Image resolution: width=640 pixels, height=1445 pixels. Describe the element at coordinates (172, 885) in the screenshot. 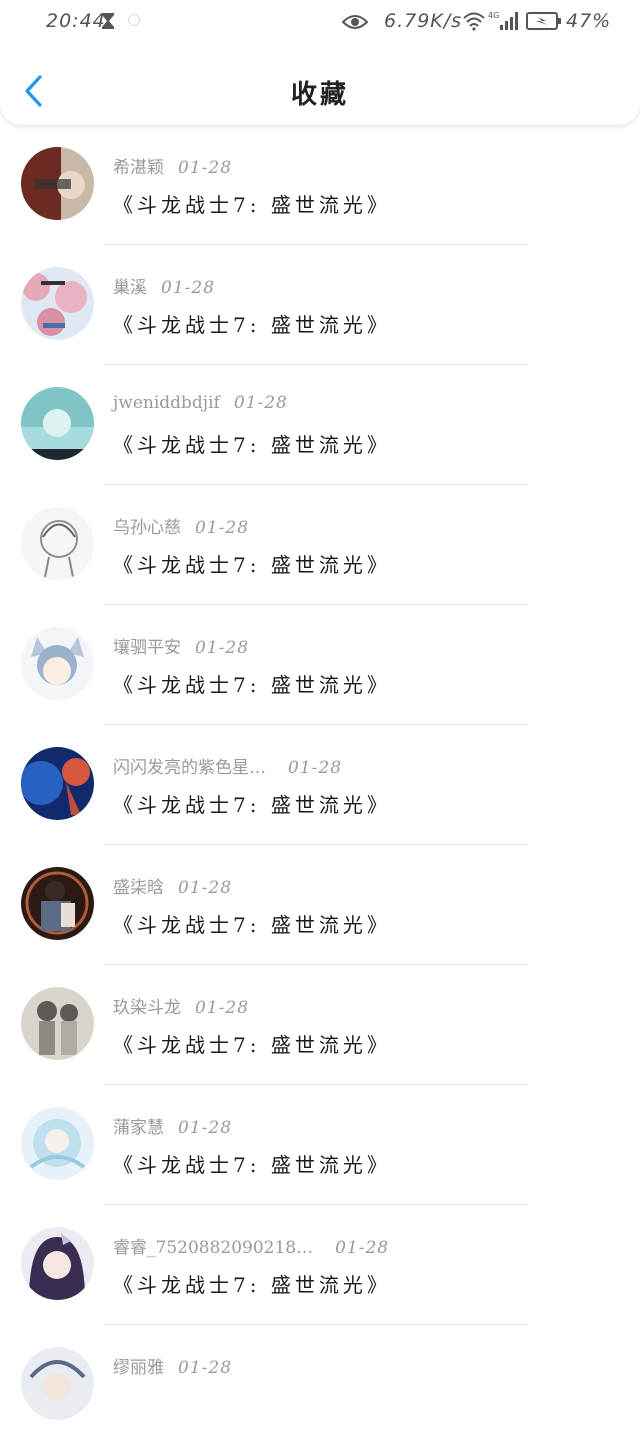

I see `item-meta: 盛柒晗 01-28` at that location.